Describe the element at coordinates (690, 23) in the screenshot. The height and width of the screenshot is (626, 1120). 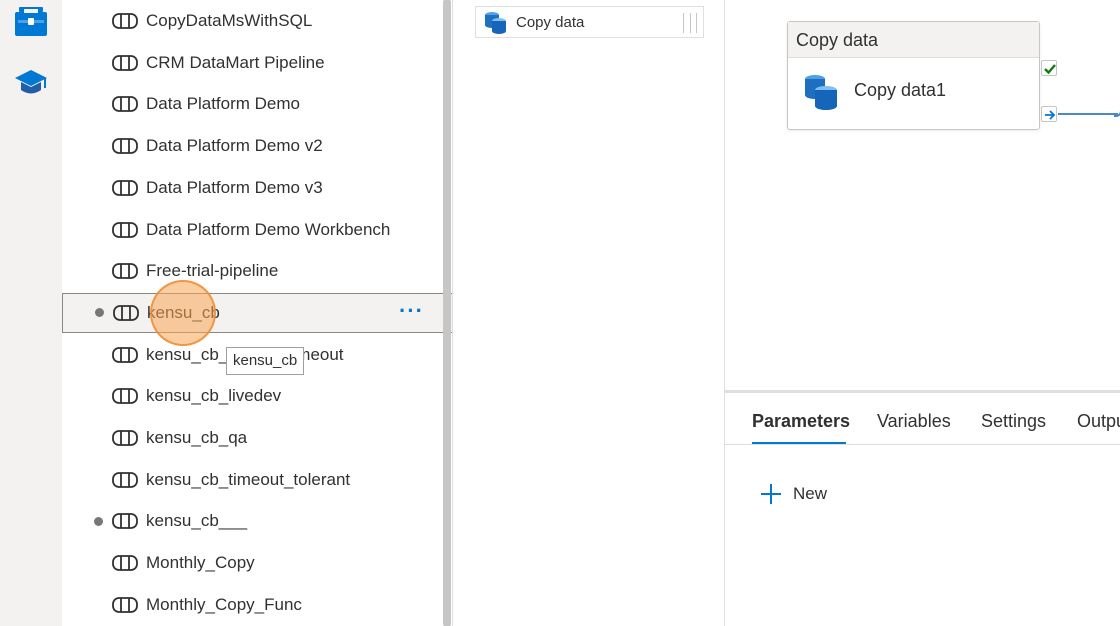
I see `drag-handle` at that location.